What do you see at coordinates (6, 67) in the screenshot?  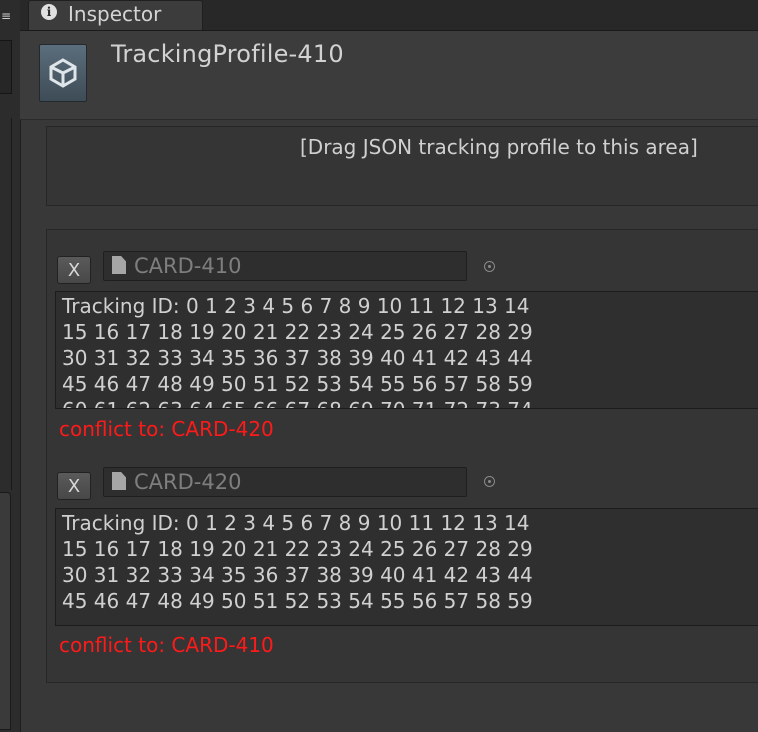 I see `left-panel-slot` at bounding box center [6, 67].